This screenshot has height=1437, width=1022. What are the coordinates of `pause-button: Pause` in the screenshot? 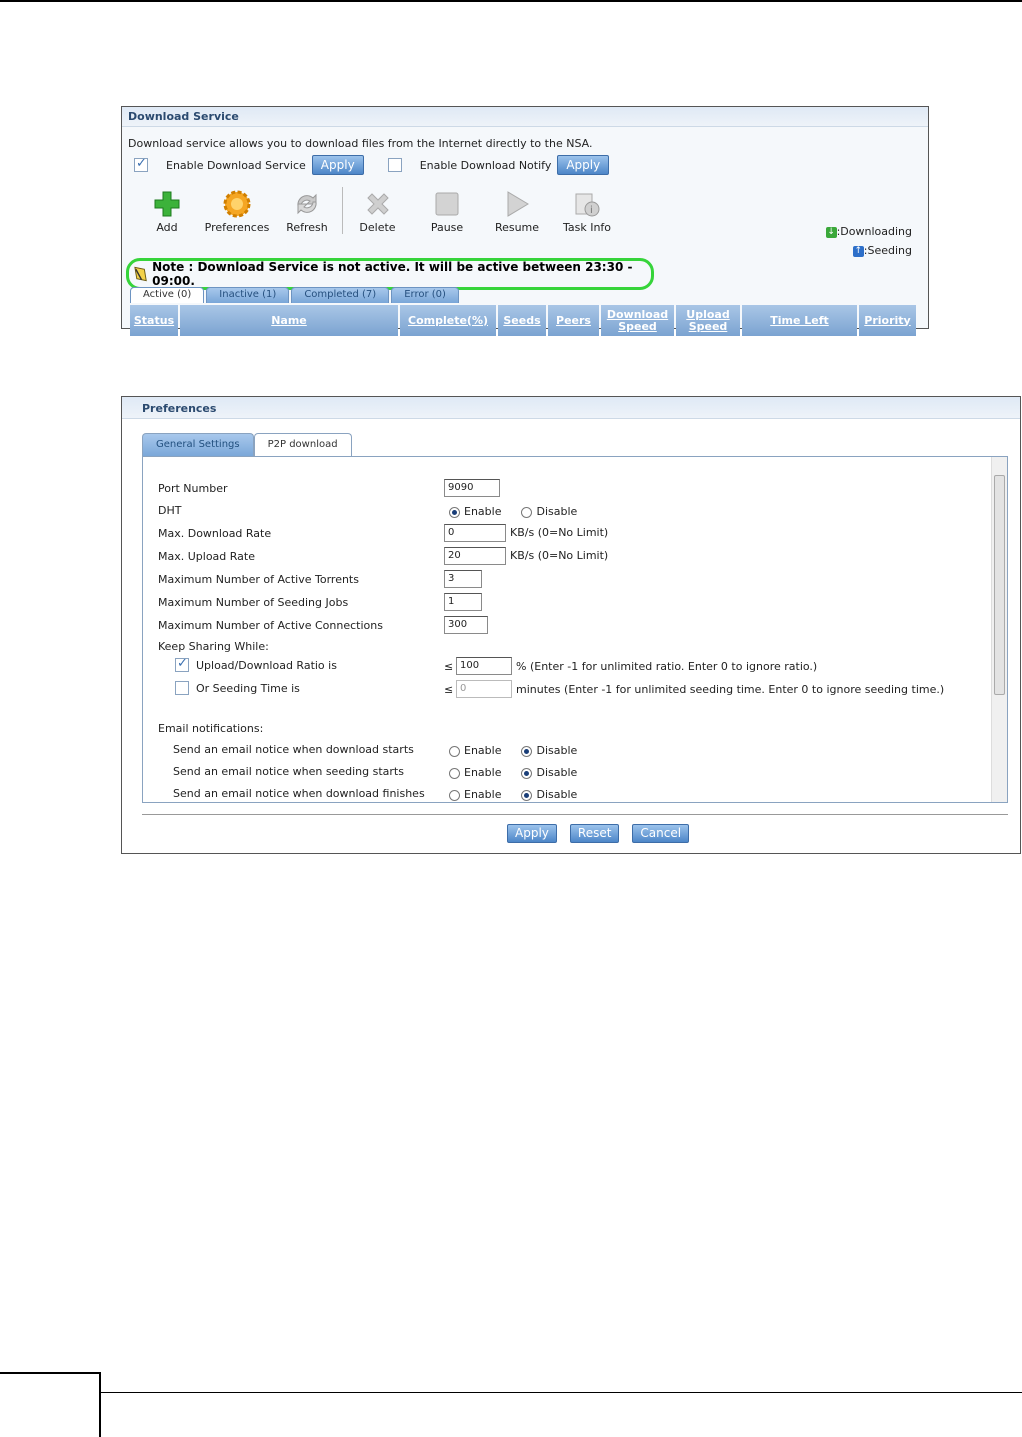 It's located at (447, 210).